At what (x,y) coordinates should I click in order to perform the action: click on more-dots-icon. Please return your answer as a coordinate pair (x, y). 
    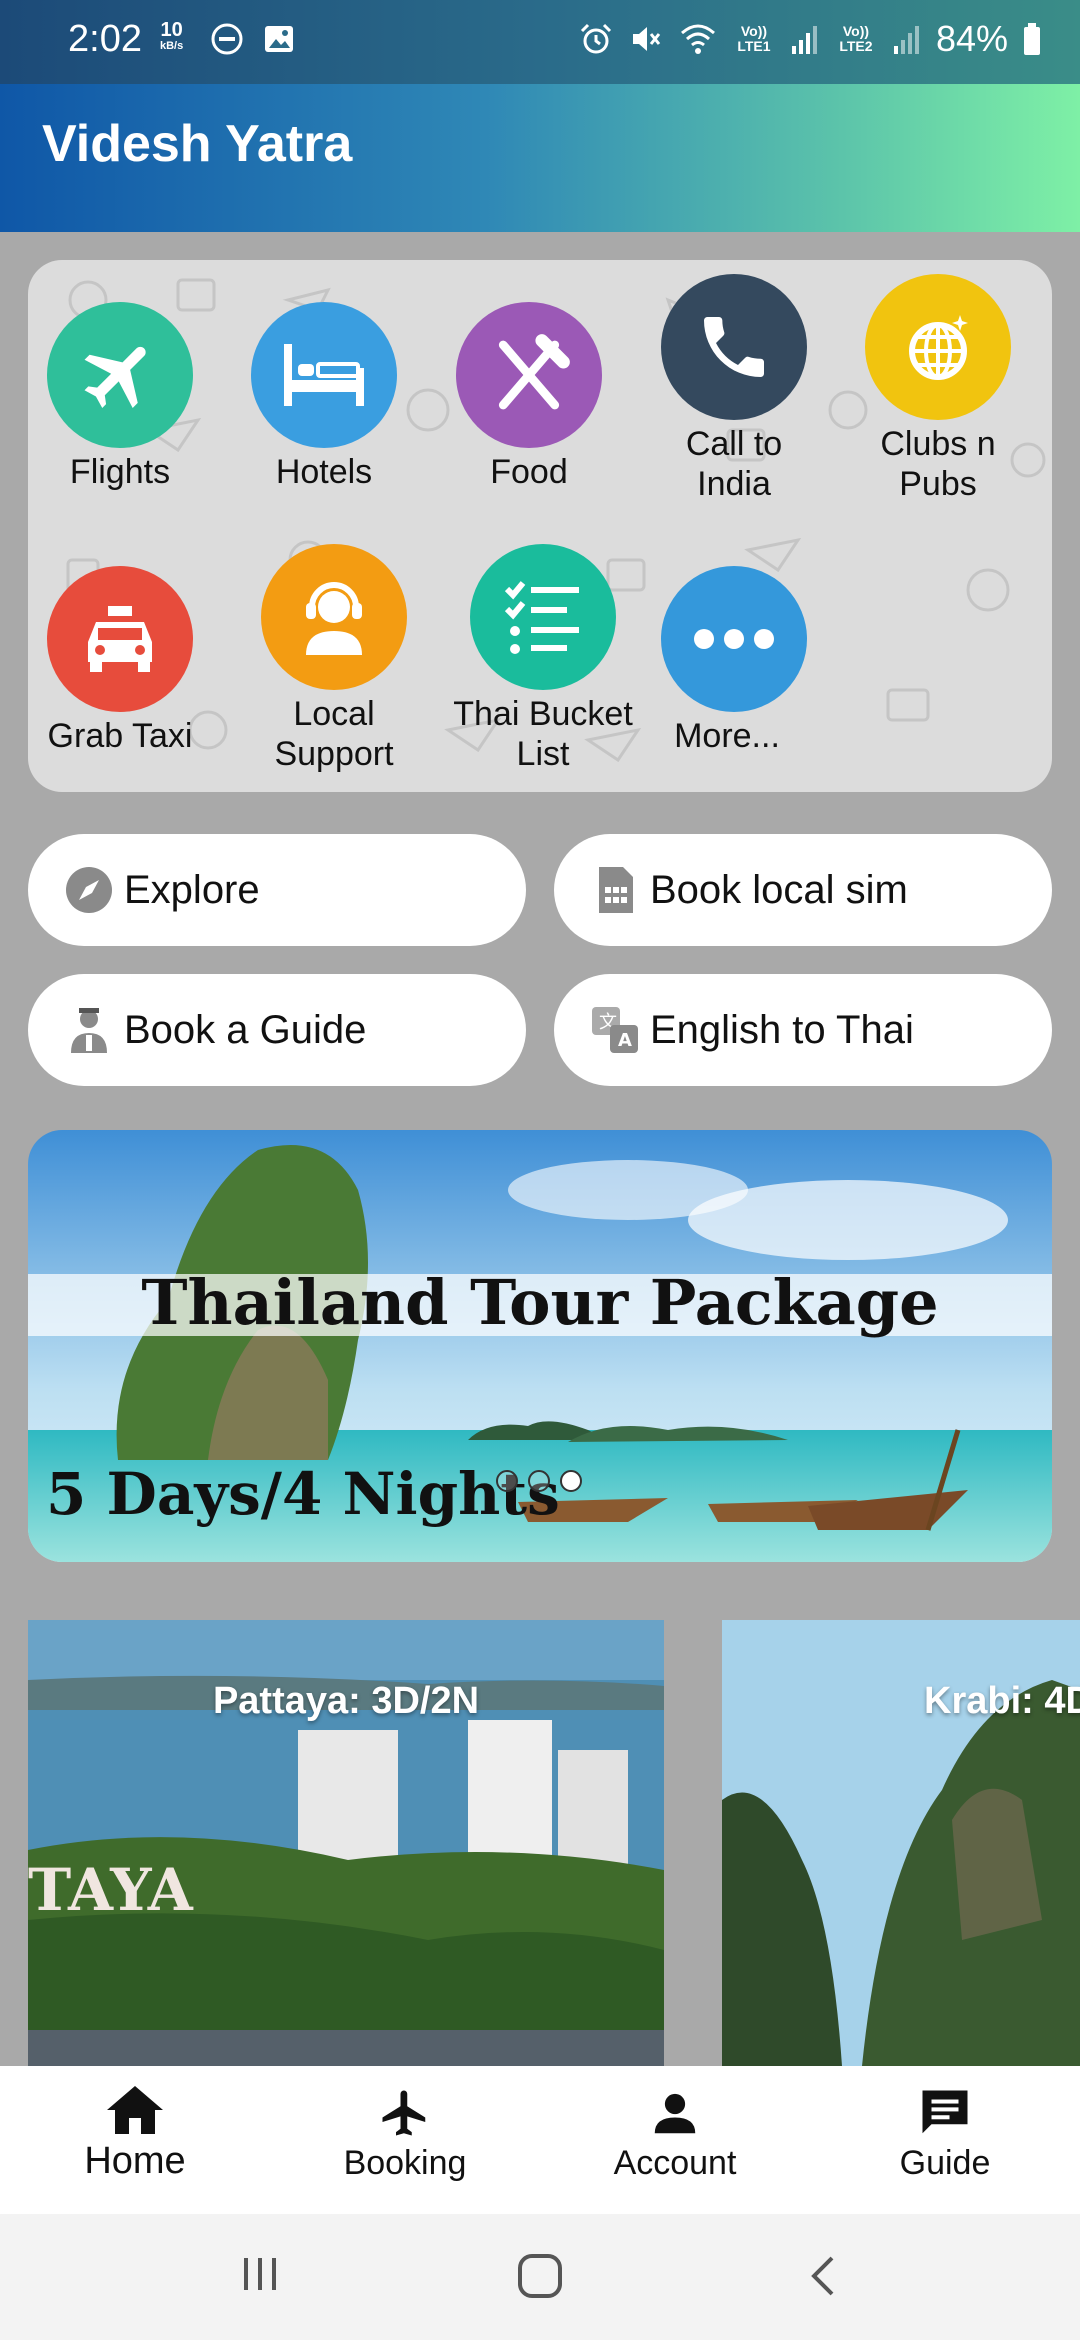
    Looking at the image, I should click on (734, 639).